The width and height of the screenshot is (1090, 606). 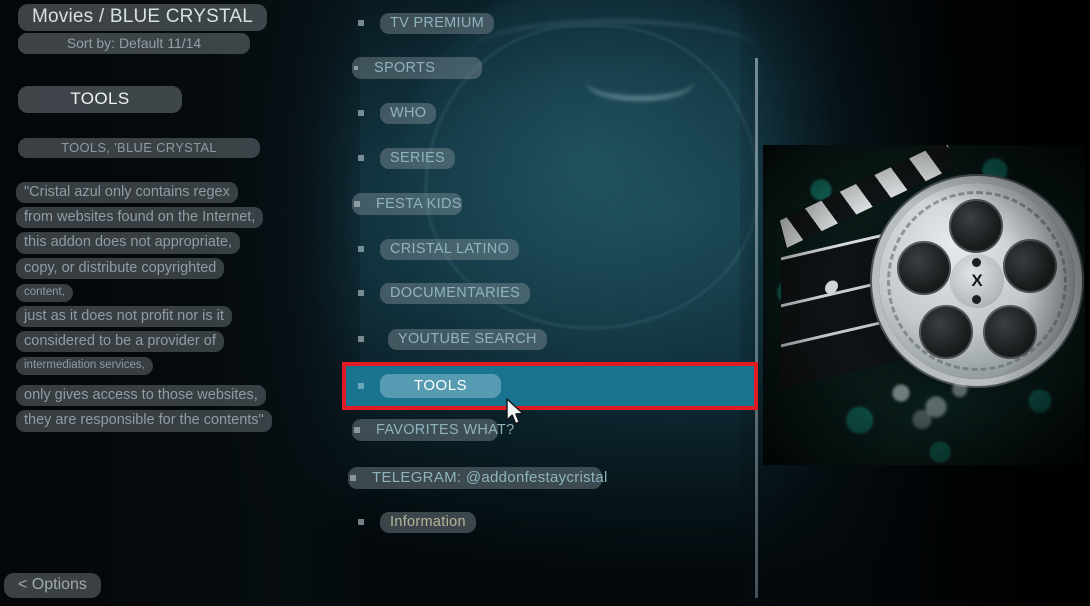 I want to click on description-line: from websites found on the Internet,, so click(x=166, y=218).